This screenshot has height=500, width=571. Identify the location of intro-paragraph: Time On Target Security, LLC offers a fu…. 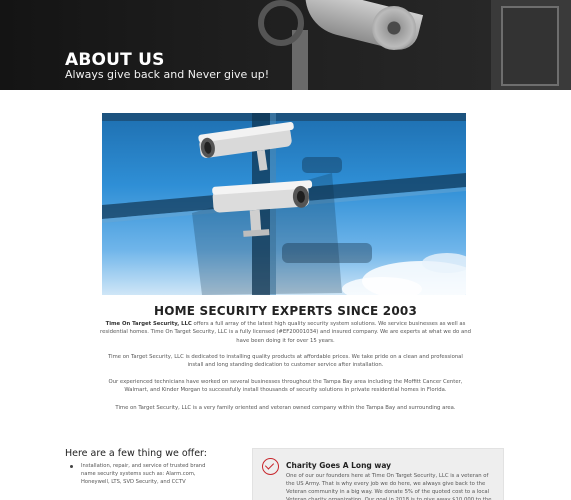
(285, 332).